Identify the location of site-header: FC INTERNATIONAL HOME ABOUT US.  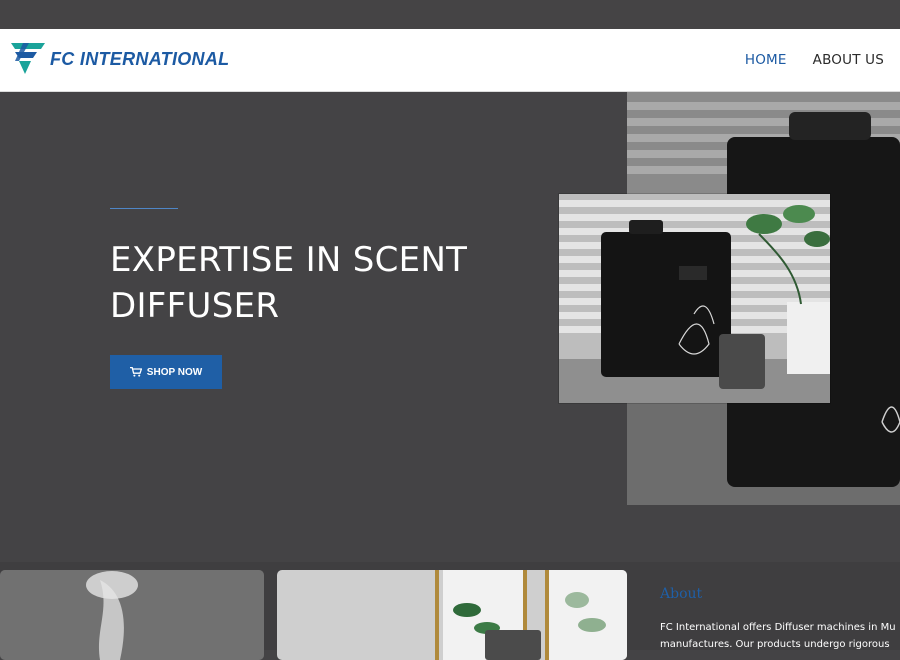
(450, 60).